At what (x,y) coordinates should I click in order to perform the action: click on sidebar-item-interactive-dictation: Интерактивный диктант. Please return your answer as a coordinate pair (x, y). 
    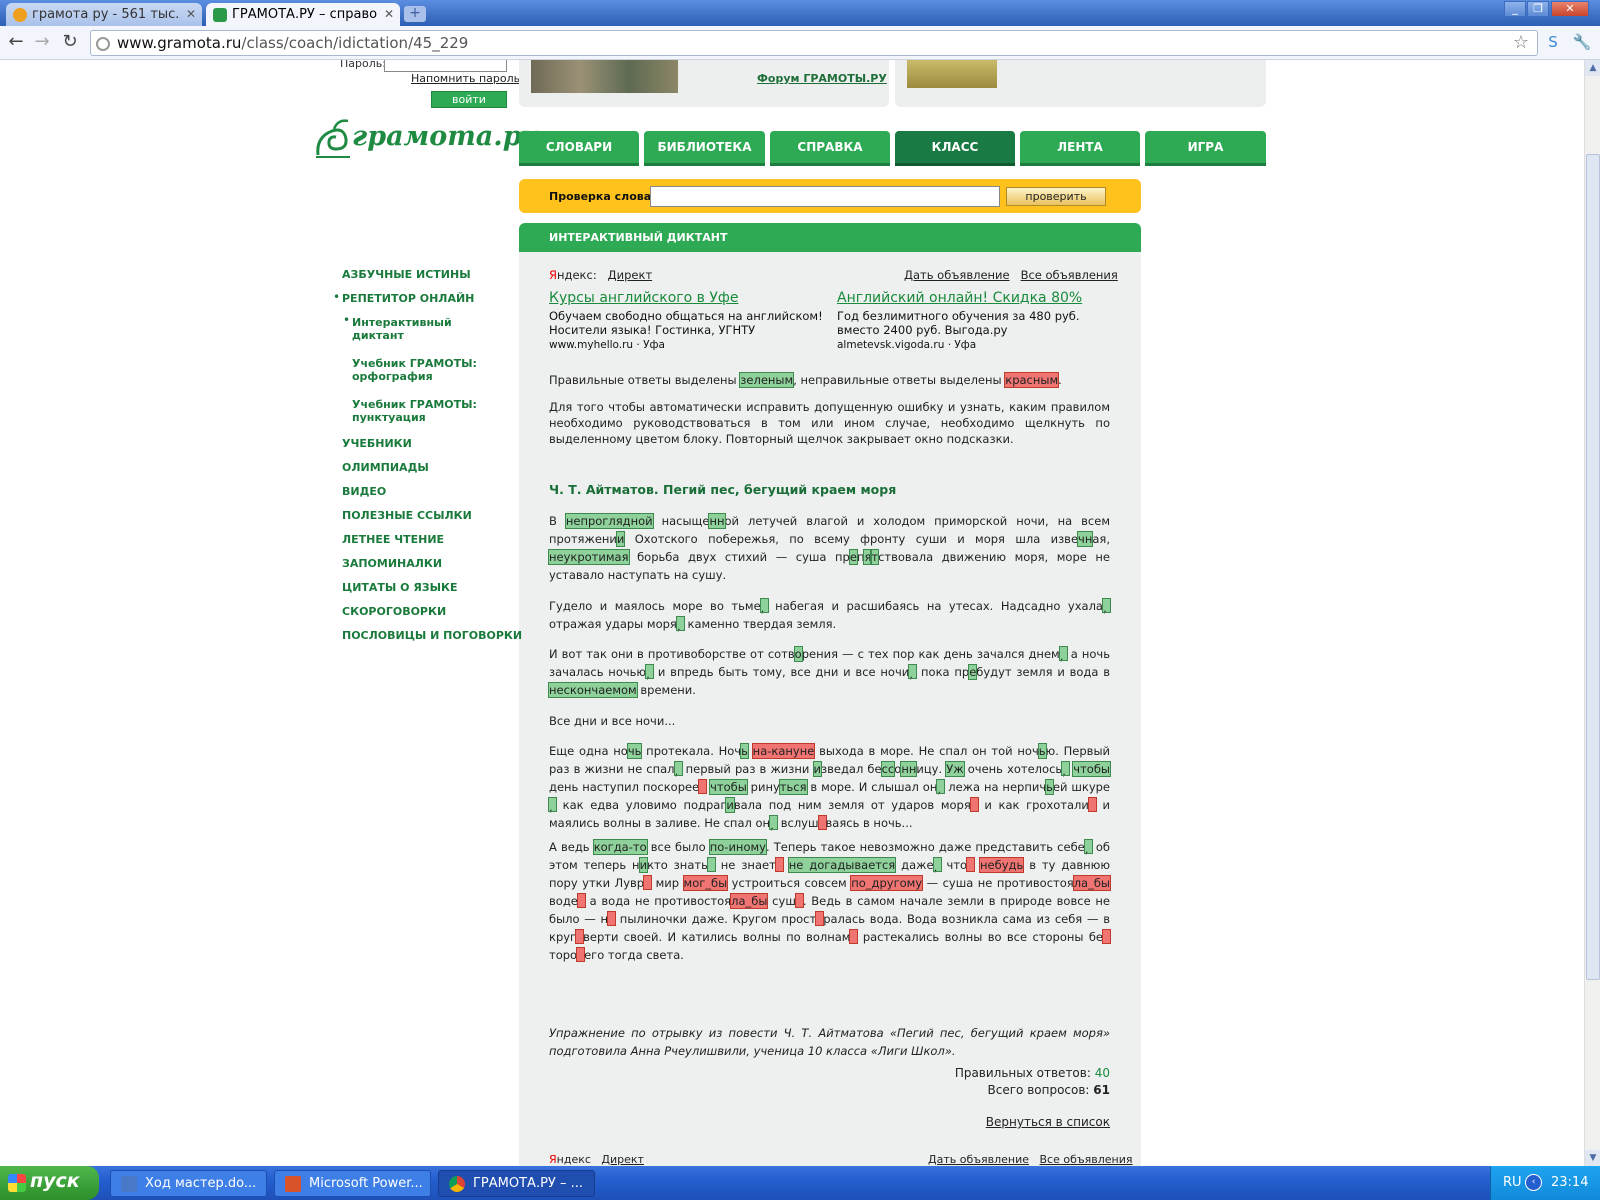
    Looking at the image, I should click on (407, 329).